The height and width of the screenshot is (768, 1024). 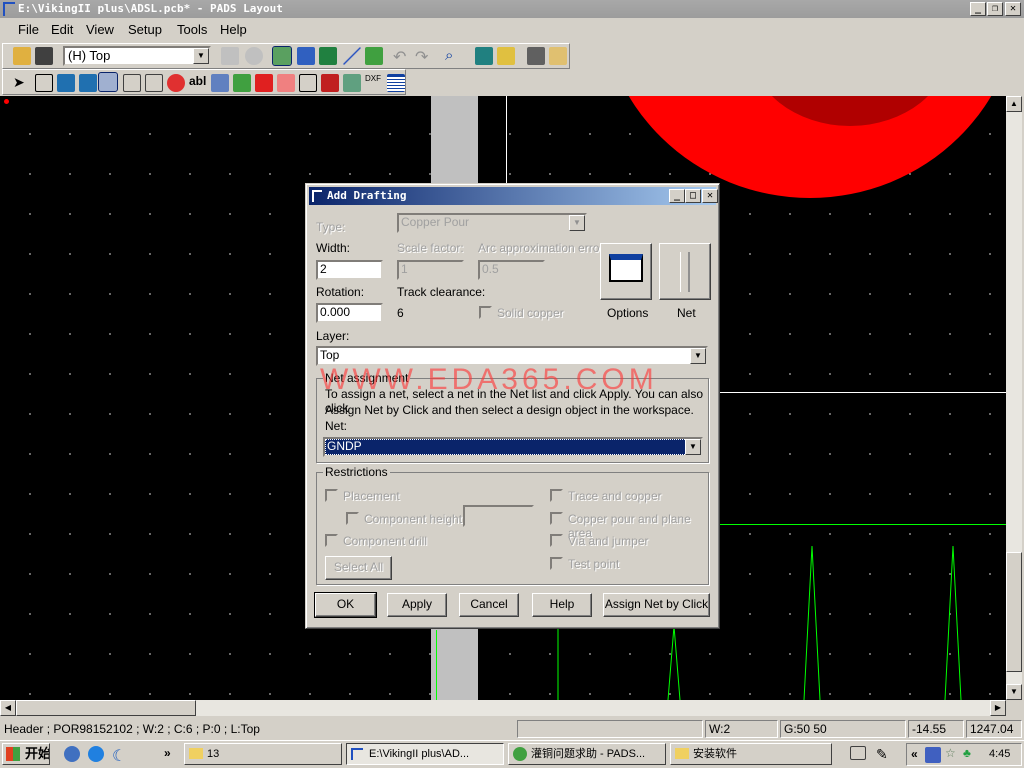 What do you see at coordinates (352, 518) in the screenshot?
I see `component-height-checkbox` at bounding box center [352, 518].